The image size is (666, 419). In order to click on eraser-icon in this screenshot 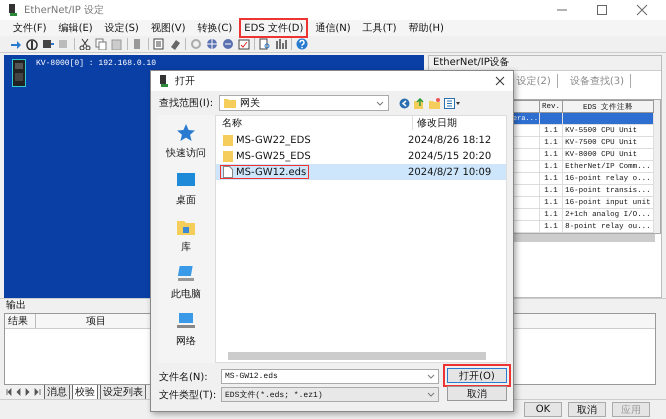, I will do `click(175, 44)`.